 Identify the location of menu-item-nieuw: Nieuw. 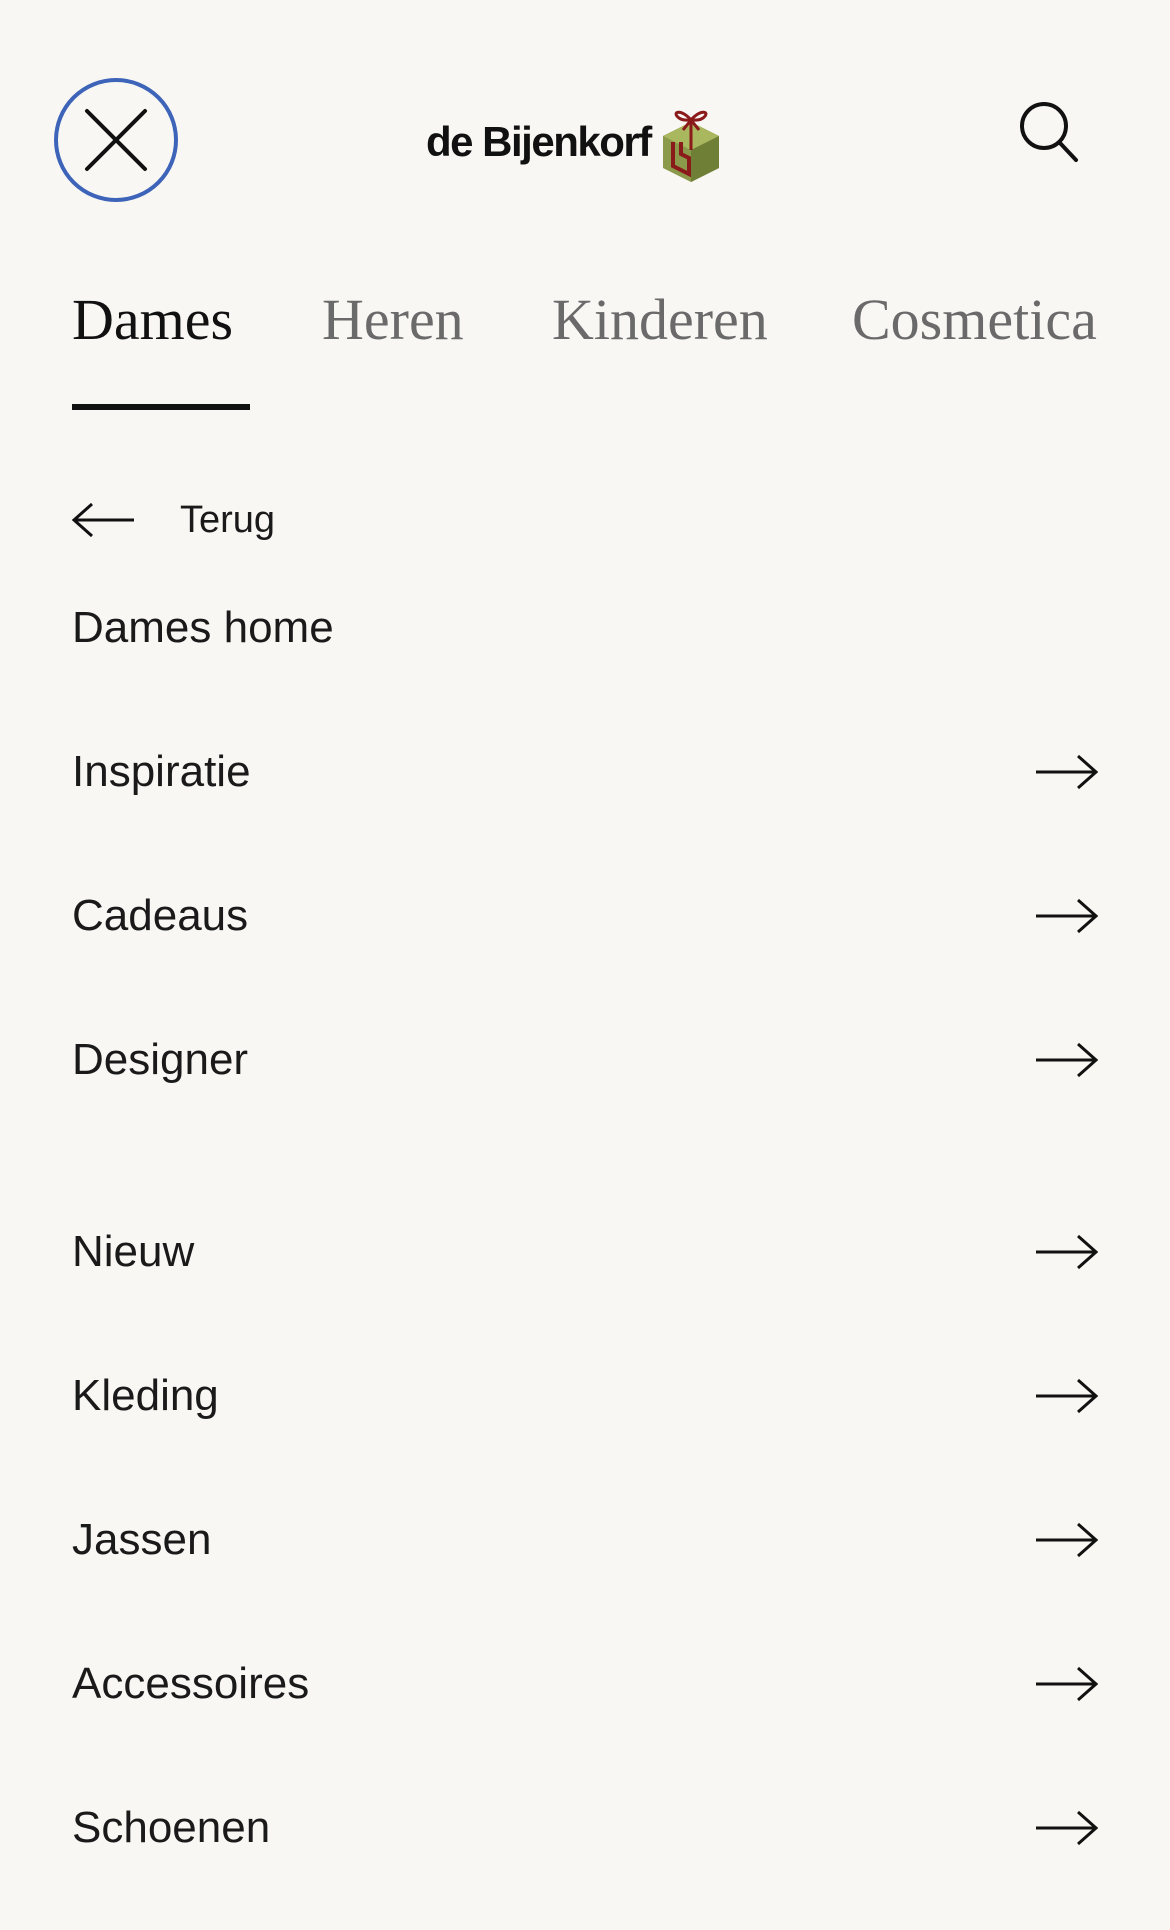
(585, 1252).